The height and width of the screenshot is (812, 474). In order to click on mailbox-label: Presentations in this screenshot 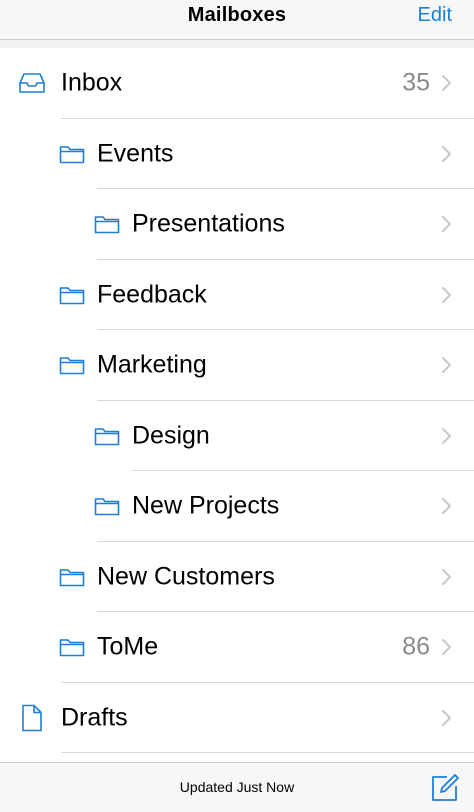, I will do `click(208, 223)`.